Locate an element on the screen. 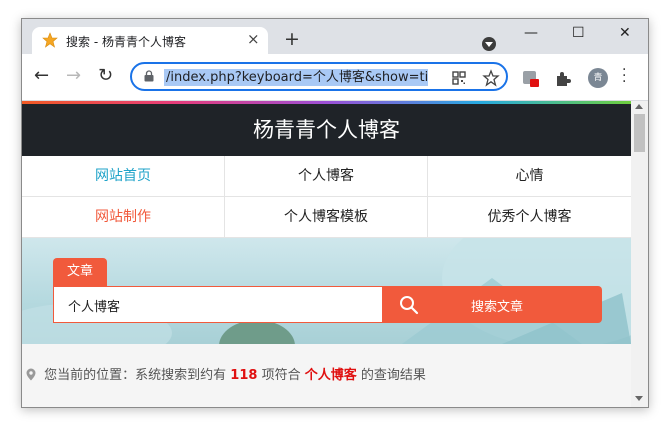 The image size is (667, 426). close-window-button: ✕ is located at coordinates (625, 33).